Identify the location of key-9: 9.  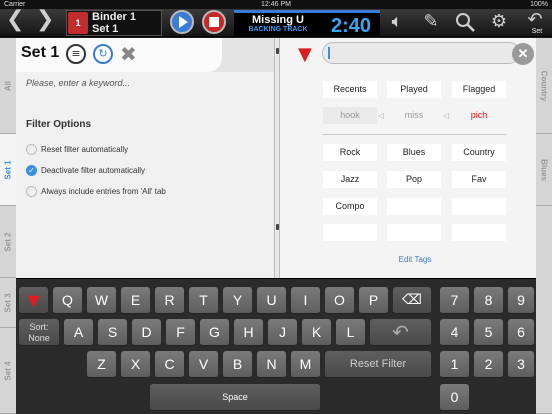
(521, 300).